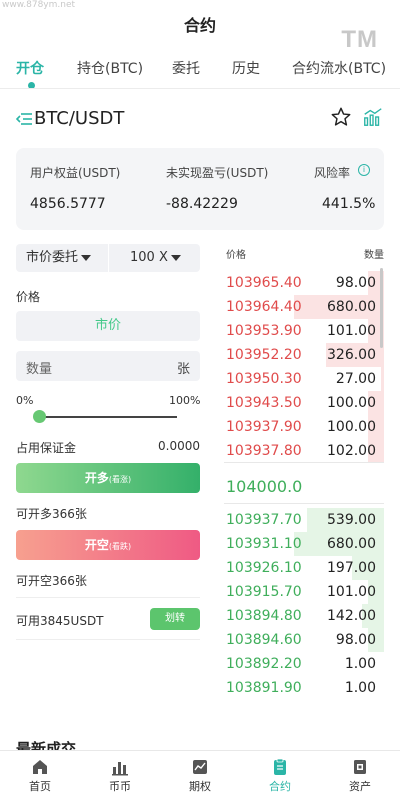 This screenshot has width=400, height=800. I want to click on bid-qty: 98.00, so click(355, 640).